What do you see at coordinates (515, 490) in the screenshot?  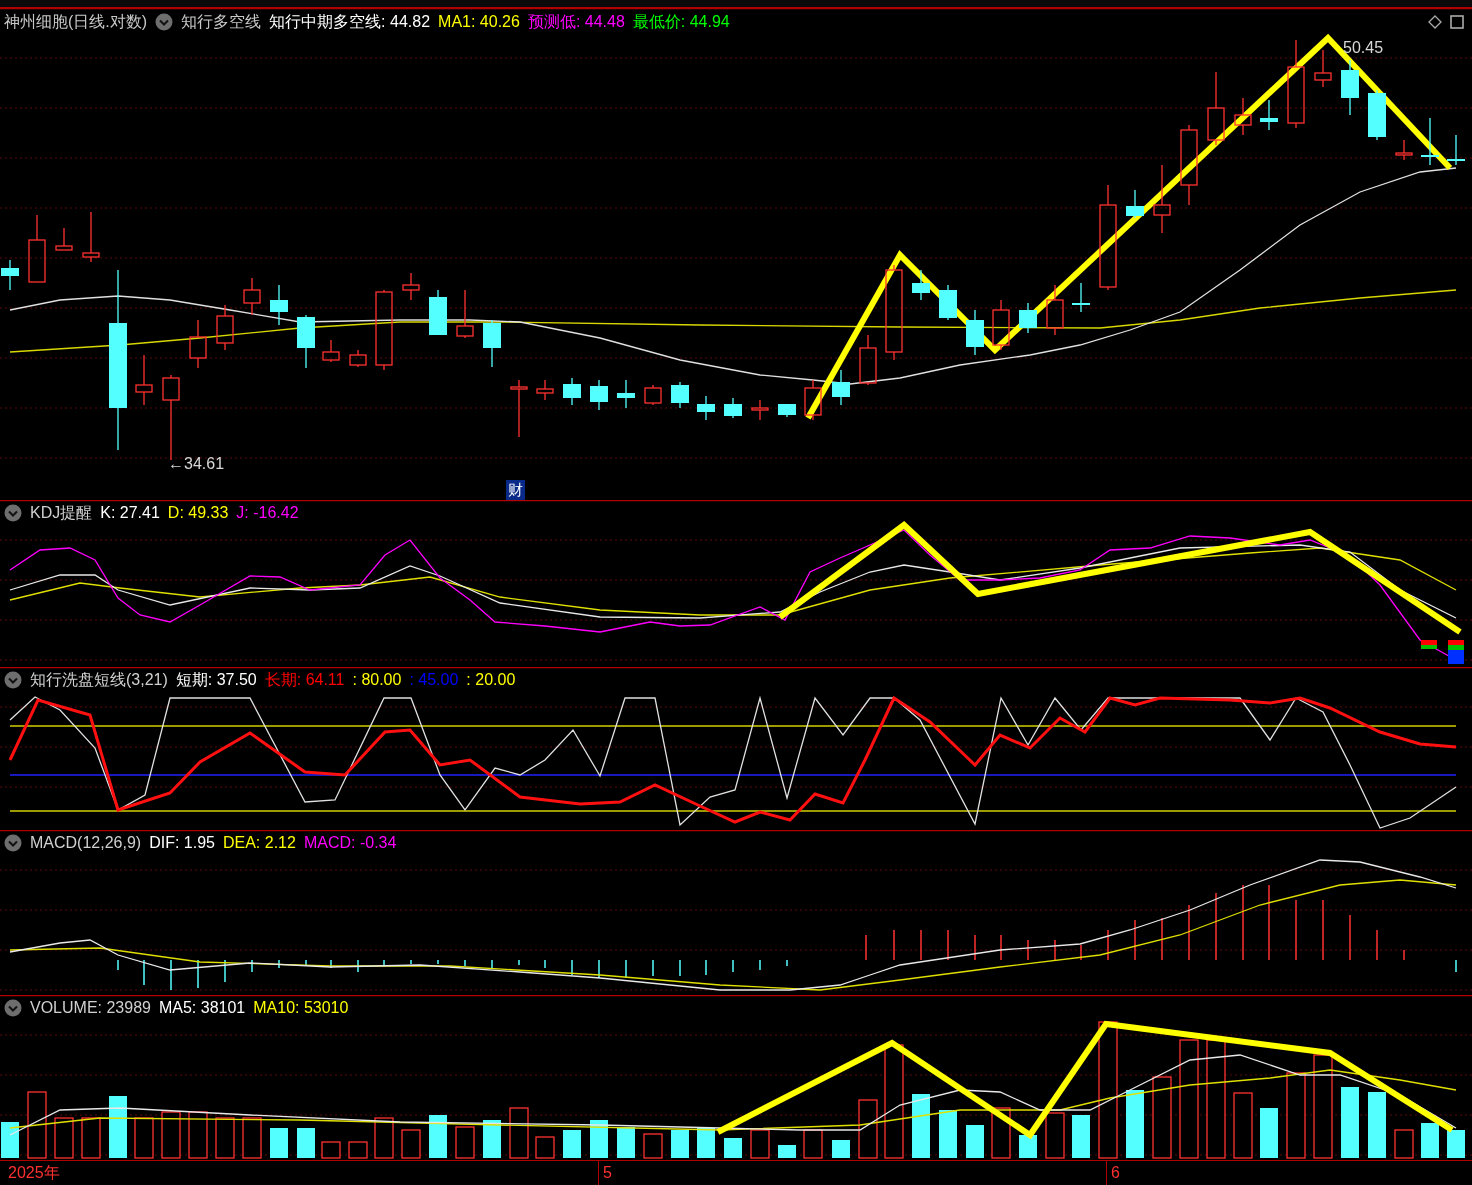 I see `finance-badge: 财` at bounding box center [515, 490].